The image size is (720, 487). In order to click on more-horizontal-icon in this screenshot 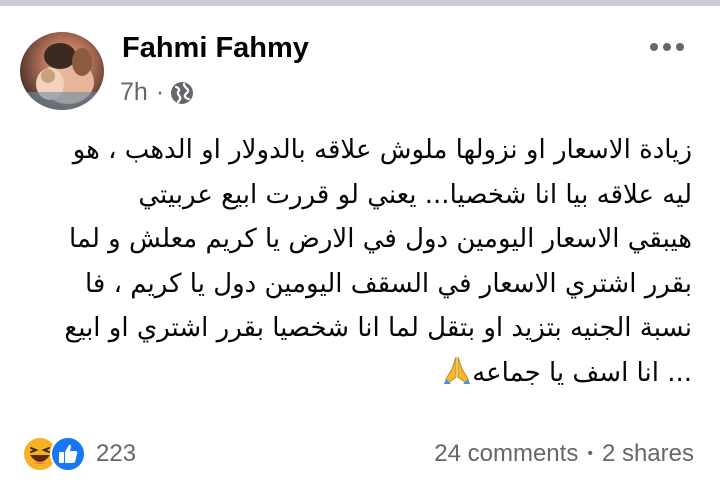, I will do `click(667, 47)`.